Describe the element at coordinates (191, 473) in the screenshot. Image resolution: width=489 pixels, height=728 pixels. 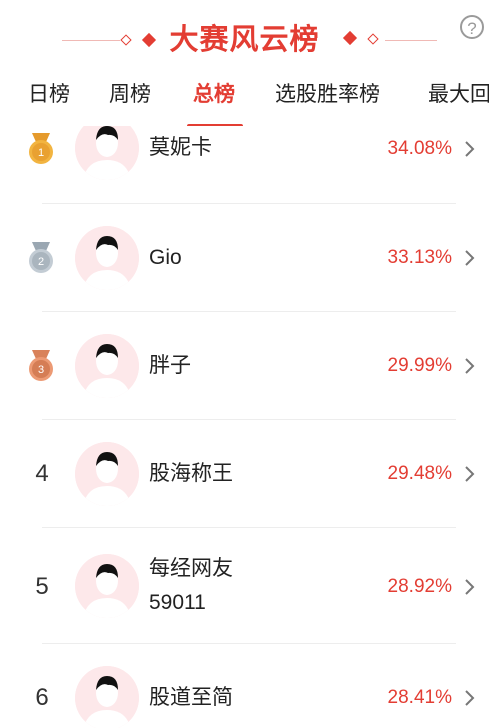
I see `user-name: 股海称王` at that location.